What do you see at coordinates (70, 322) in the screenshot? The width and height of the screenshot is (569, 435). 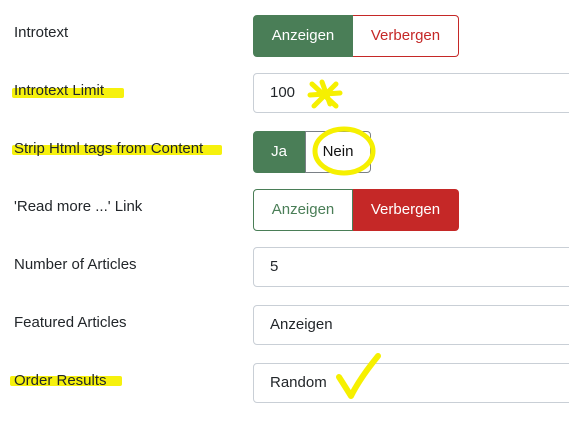 I see `featured-articles-label: Featured Articles` at bounding box center [70, 322].